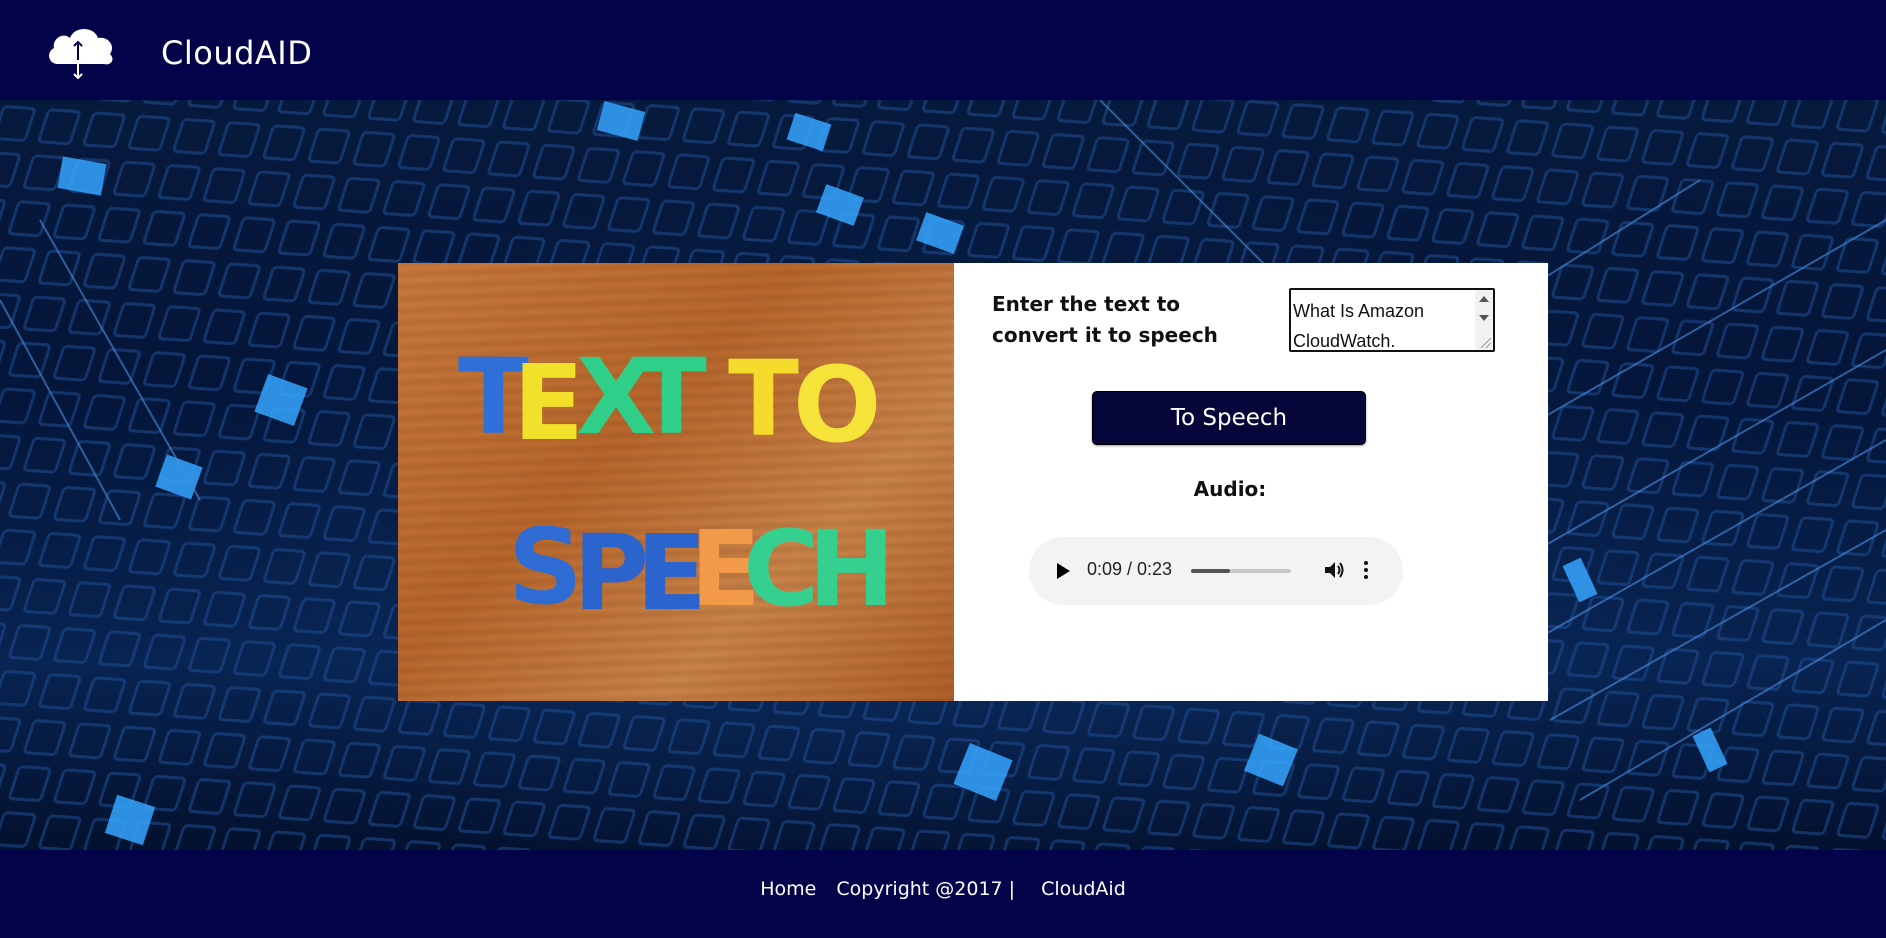  Describe the element at coordinates (1484, 299) in the screenshot. I see `scroll-up-icon` at that location.